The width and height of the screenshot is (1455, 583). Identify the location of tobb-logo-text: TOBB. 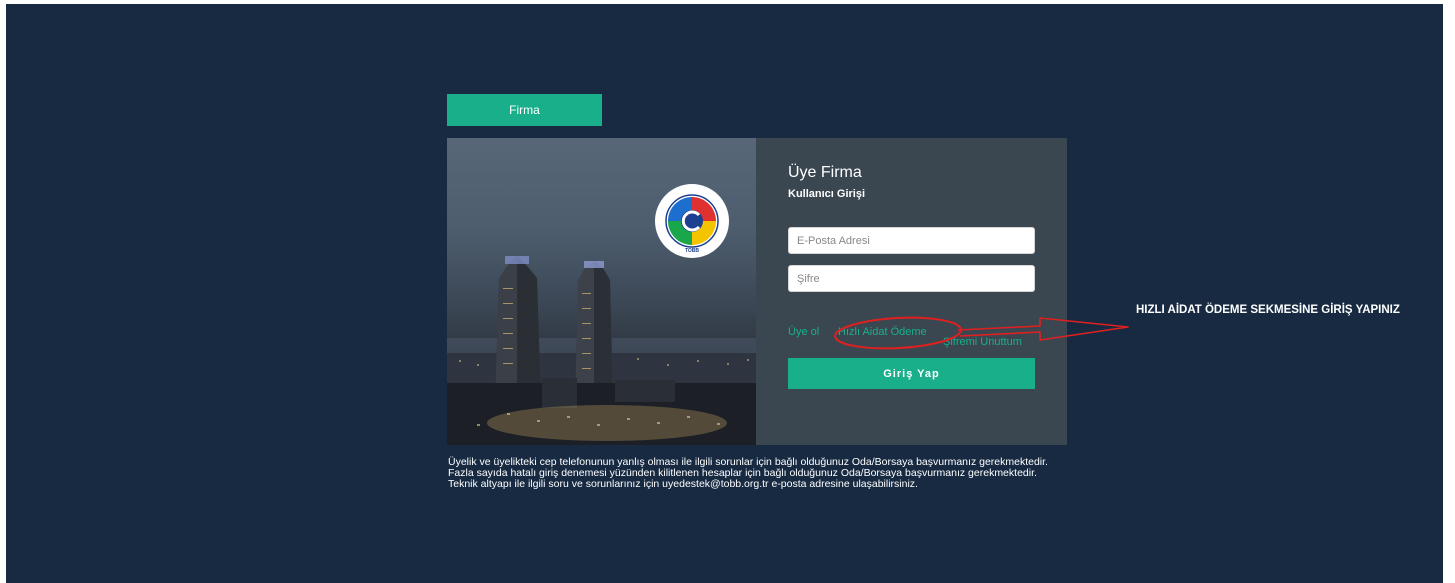
(692, 251).